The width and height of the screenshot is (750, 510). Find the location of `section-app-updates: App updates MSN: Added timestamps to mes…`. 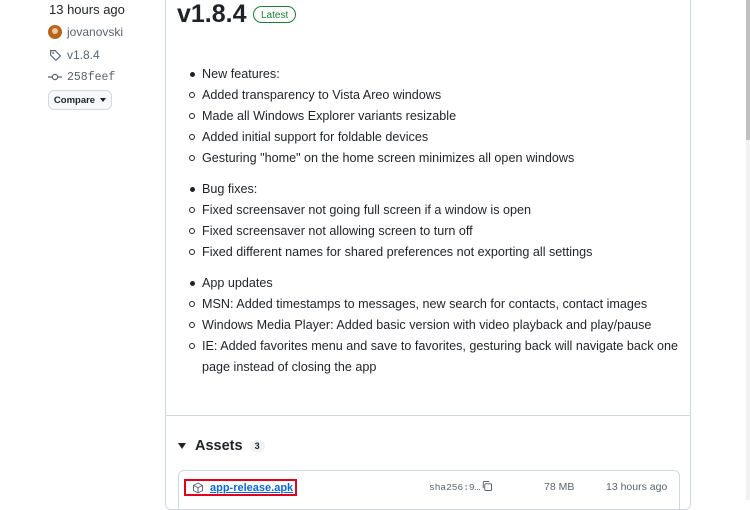

section-app-updates: App updates MSN: Added timestamps to mes… is located at coordinates (438, 325).